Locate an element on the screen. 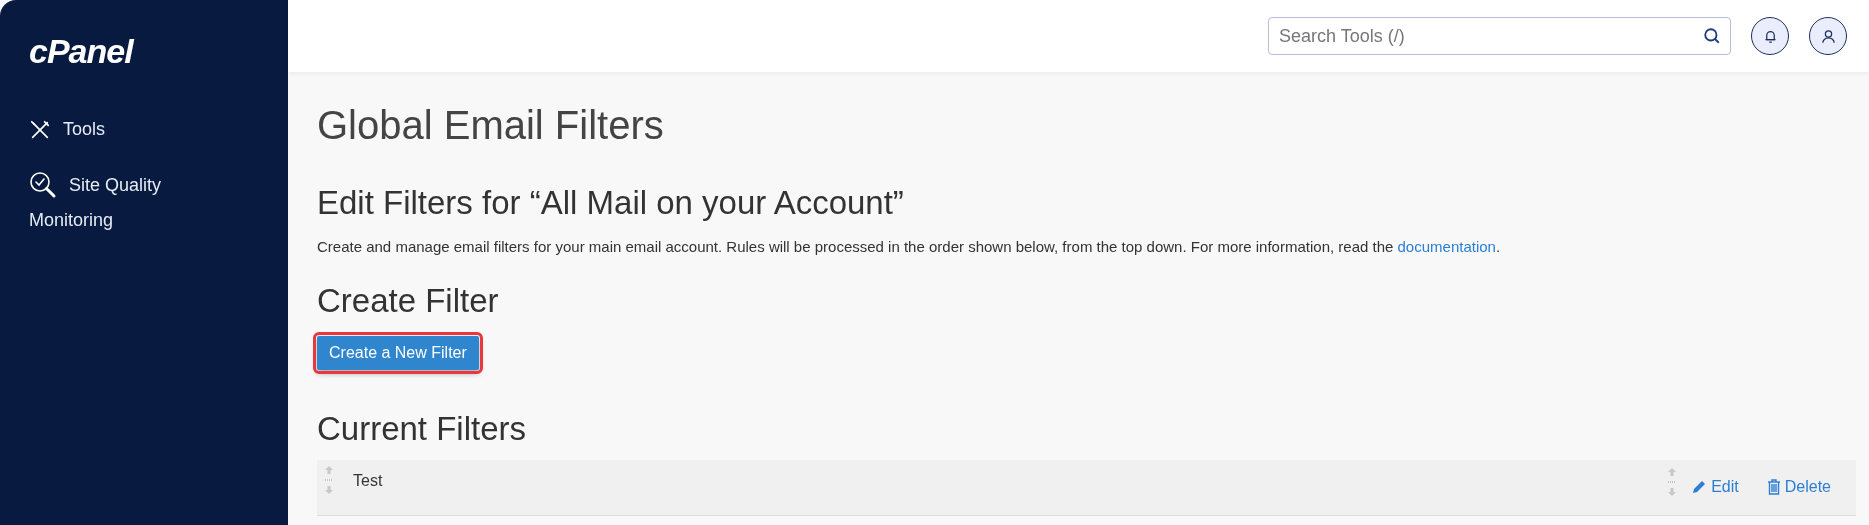 This screenshot has height=525, width=1869. documentation-link: documentation is located at coordinates (1446, 246).